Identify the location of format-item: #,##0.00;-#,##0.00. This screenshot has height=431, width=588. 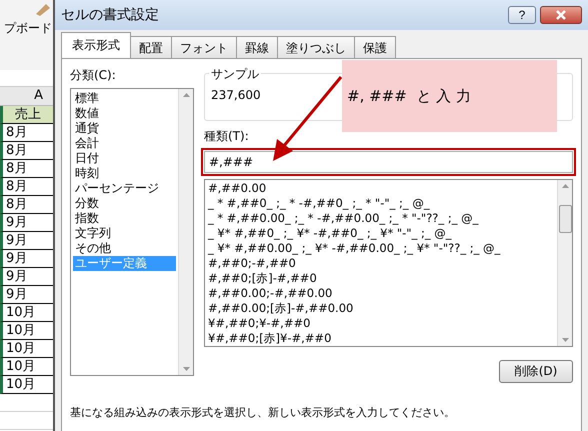
(381, 293).